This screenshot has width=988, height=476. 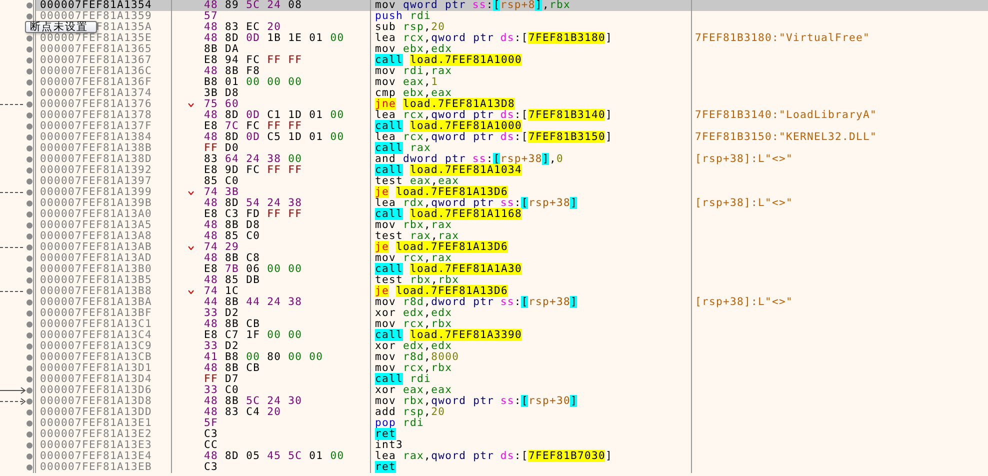 I want to click on bytes-text: 48 89 5C 24 08, so click(x=253, y=5).